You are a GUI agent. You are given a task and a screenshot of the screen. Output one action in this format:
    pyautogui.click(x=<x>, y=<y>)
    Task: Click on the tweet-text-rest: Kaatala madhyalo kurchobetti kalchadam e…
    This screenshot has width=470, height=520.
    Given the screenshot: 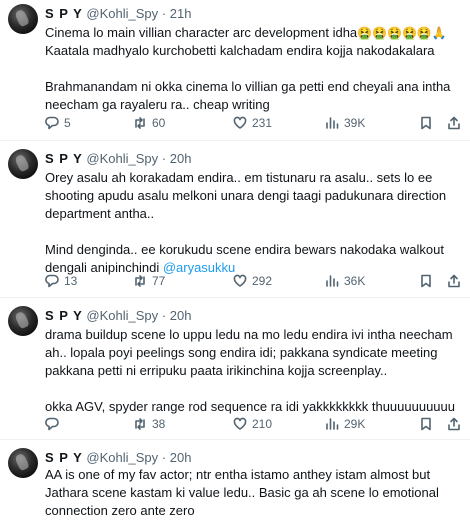 What is the action you would take?
    pyautogui.click(x=248, y=77)
    